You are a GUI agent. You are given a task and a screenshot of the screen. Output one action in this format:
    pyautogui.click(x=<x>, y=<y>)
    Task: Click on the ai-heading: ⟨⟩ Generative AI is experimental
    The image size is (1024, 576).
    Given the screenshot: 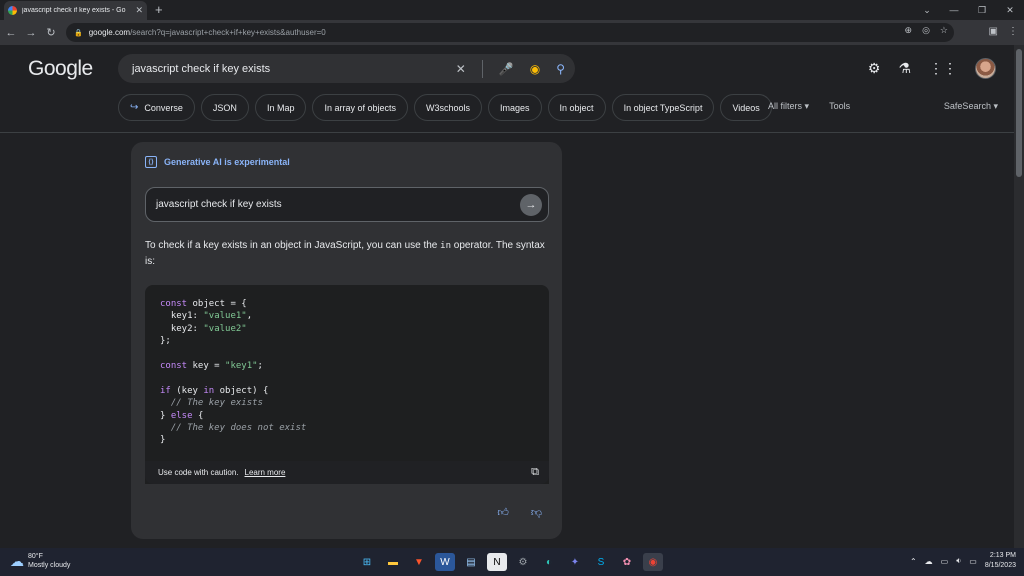 What is the action you would take?
    pyautogui.click(x=217, y=162)
    